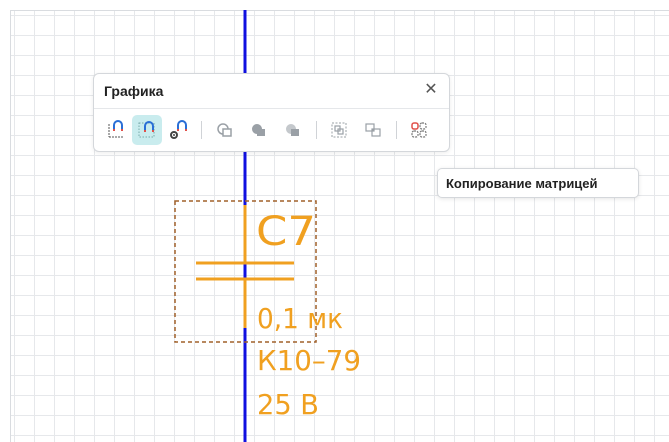 The height and width of the screenshot is (442, 669). I want to click on magnet-grid-snap-button, so click(117, 130).